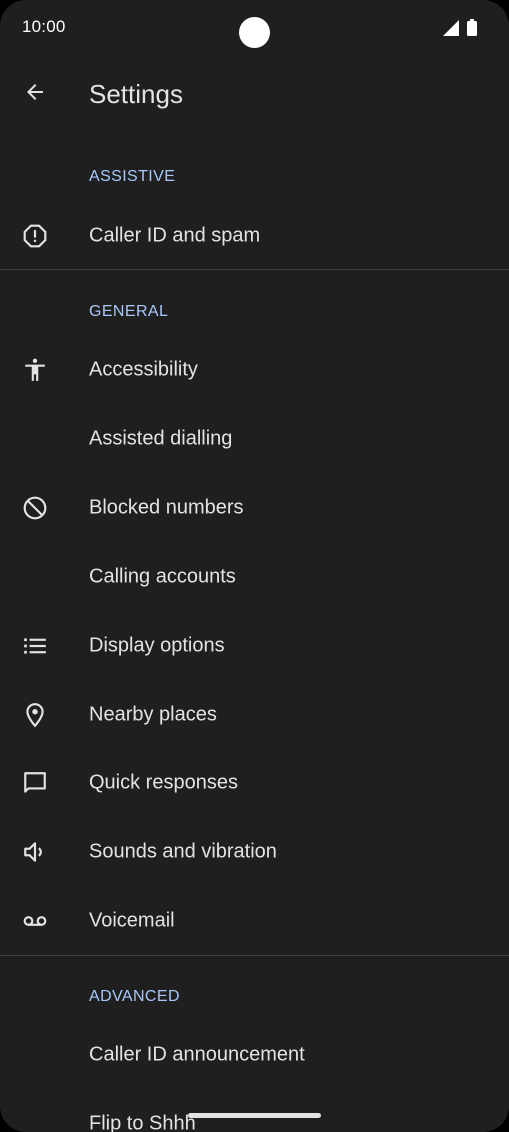 This screenshot has height=1132, width=509. Describe the element at coordinates (460, 27) in the screenshot. I see `status-icons` at that location.